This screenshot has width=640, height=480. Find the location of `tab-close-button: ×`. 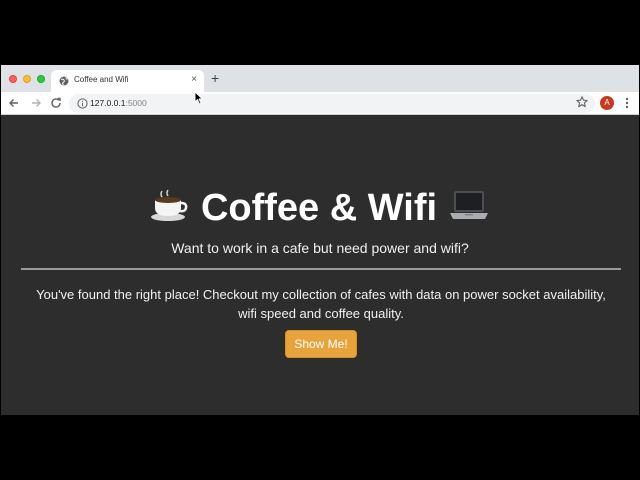

tab-close-button: × is located at coordinates (194, 80).